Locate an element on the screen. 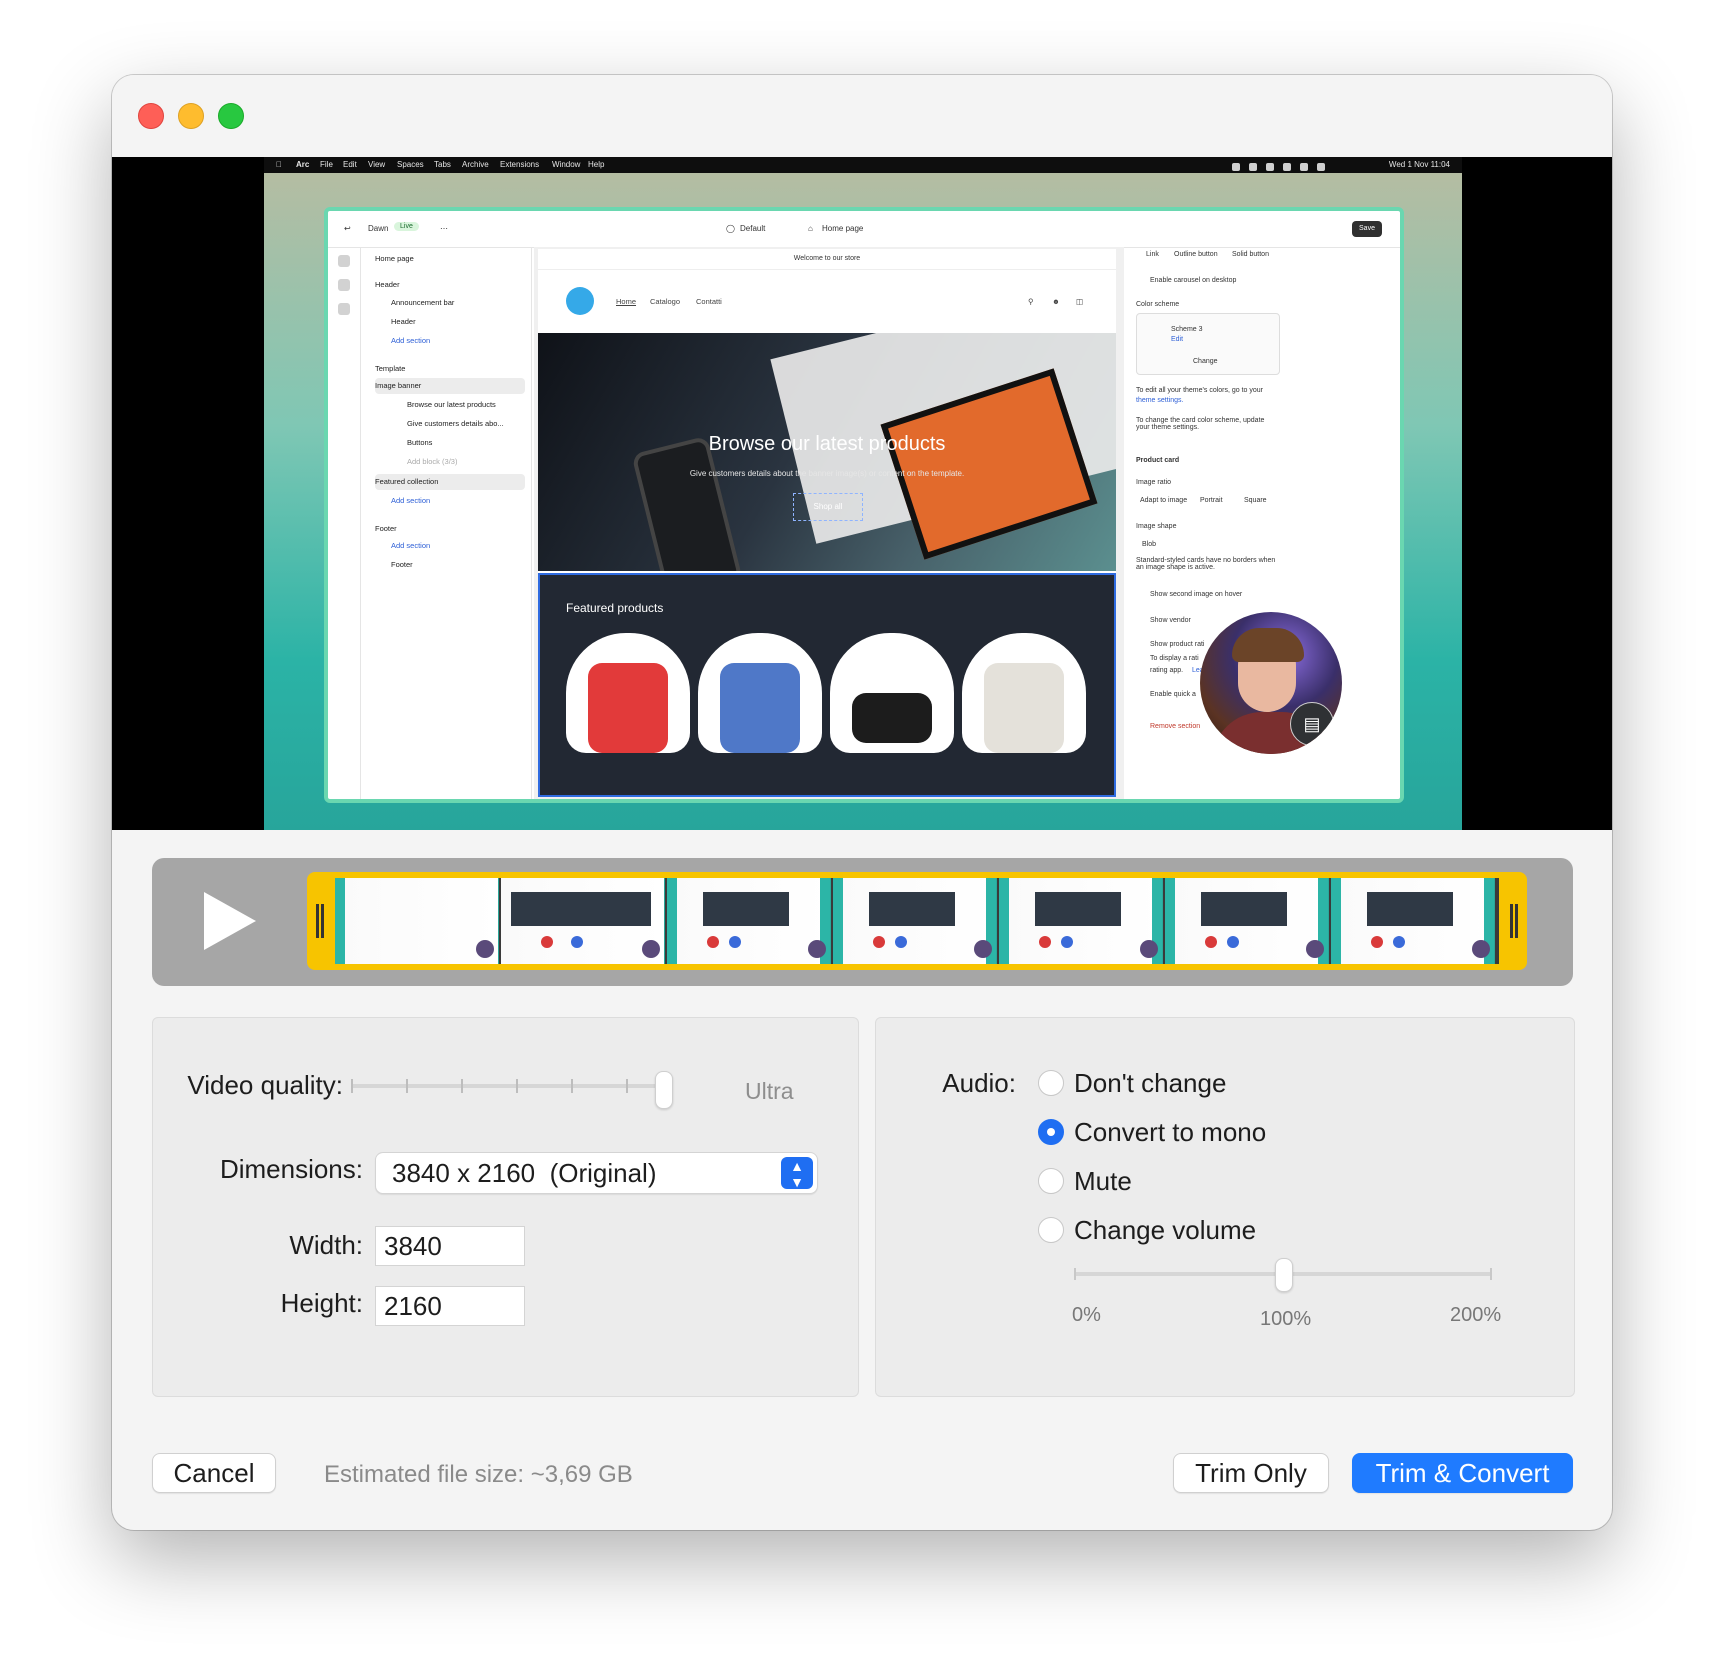 The height and width of the screenshot is (1680, 1724). ratio-option: Square is located at coordinates (1255, 500).